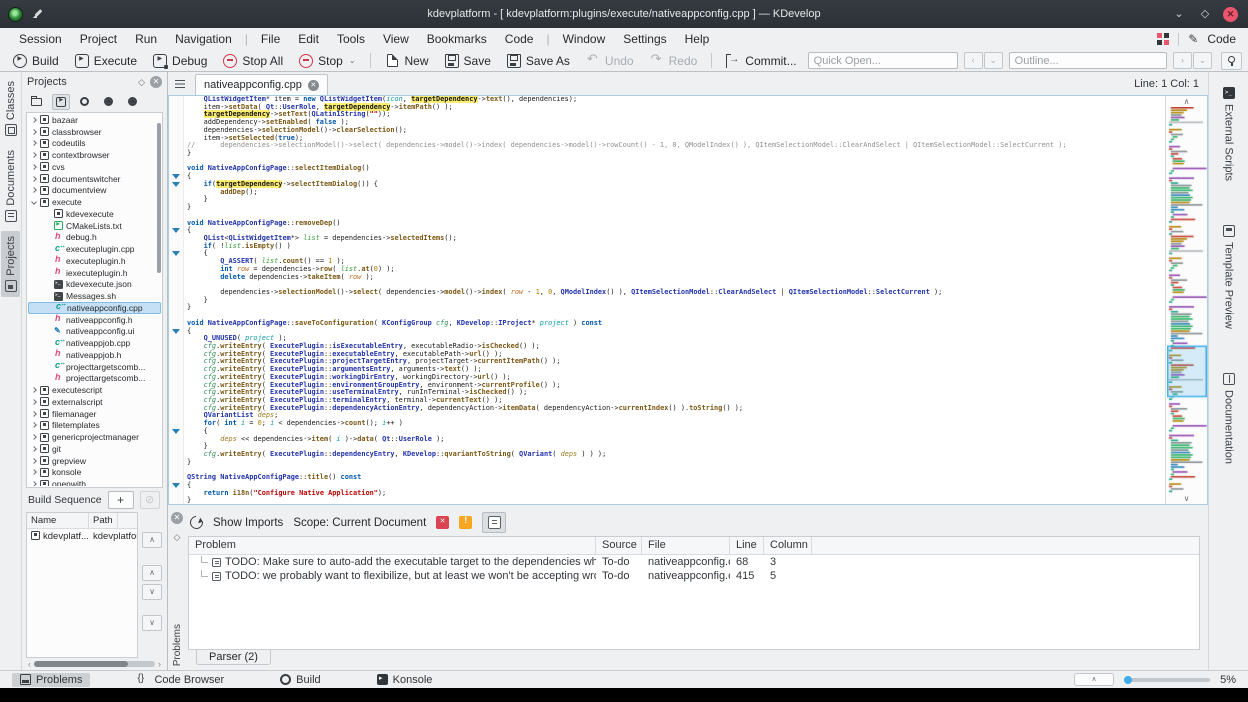 The height and width of the screenshot is (702, 1248). I want to click on tree-item-genericprojectmanager: genericprojectmanager, so click(94, 437).